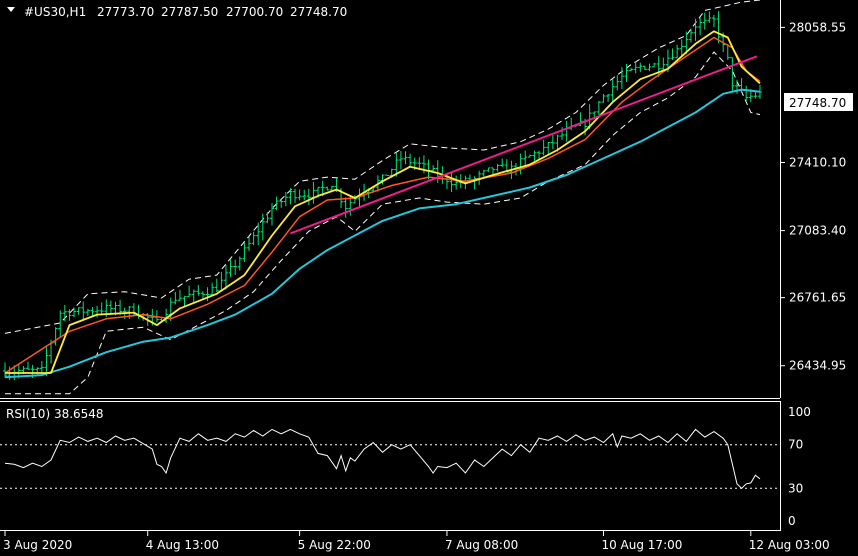 The height and width of the screenshot is (556, 858). What do you see at coordinates (387, 175) in the screenshot?
I see `candle` at bounding box center [387, 175].